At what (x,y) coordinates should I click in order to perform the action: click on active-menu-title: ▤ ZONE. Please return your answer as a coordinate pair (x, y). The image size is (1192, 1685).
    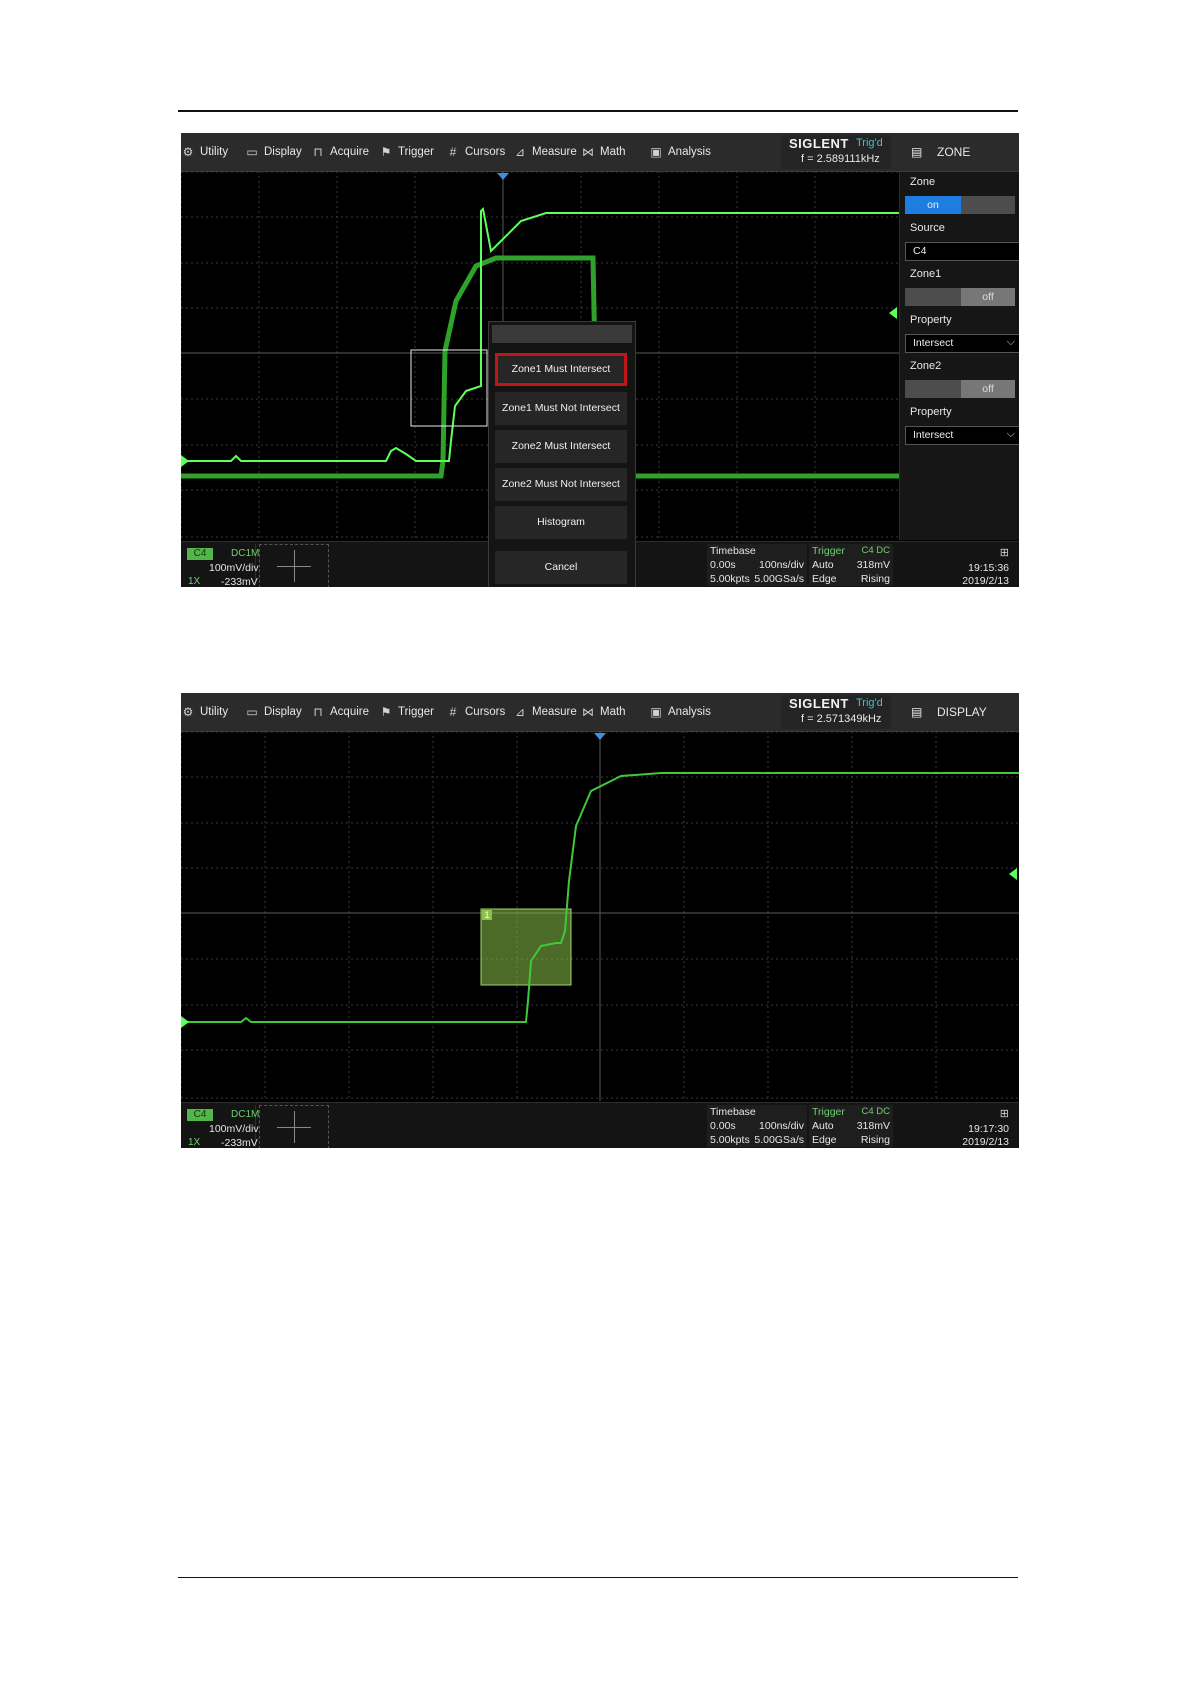
    Looking at the image, I should click on (958, 152).